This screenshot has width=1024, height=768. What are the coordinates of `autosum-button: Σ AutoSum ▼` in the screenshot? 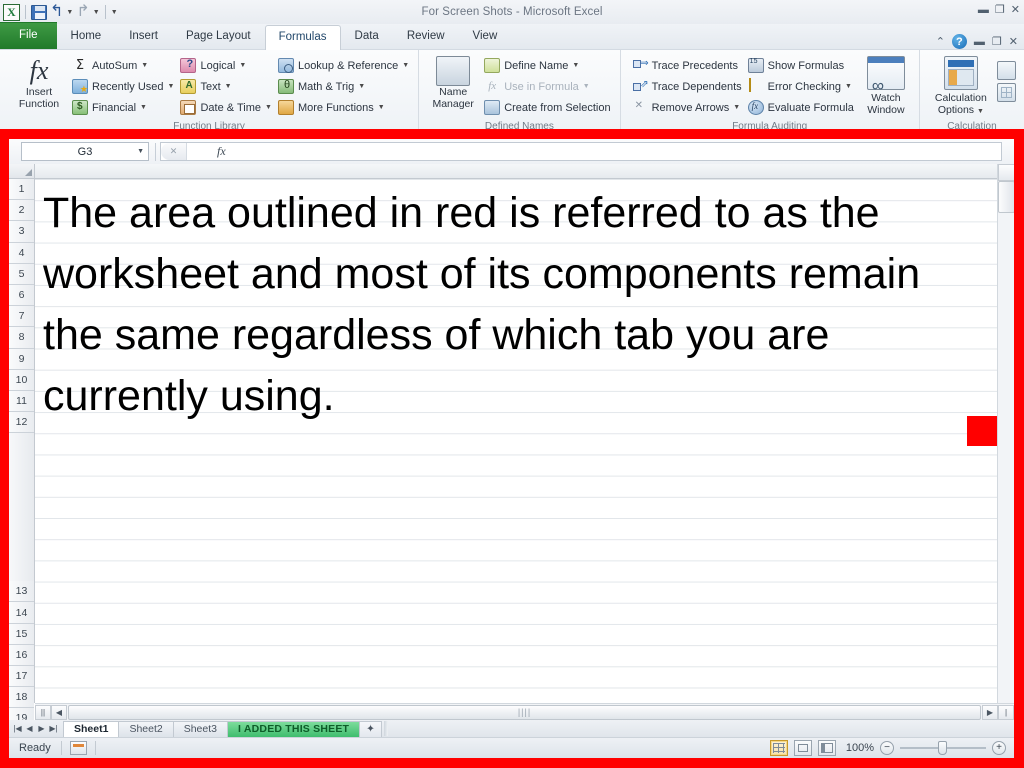 It's located at (124, 65).